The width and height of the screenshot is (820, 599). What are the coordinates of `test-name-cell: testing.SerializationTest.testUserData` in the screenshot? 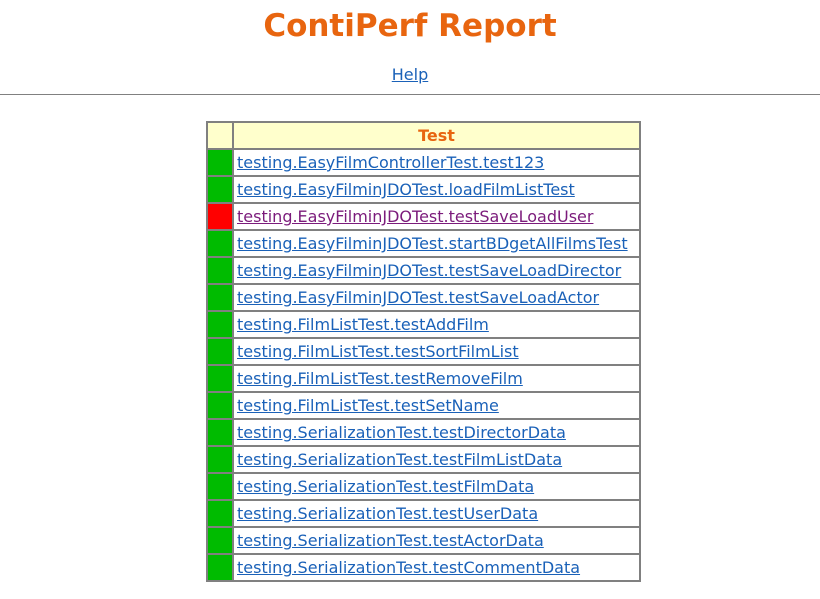 It's located at (436, 513).